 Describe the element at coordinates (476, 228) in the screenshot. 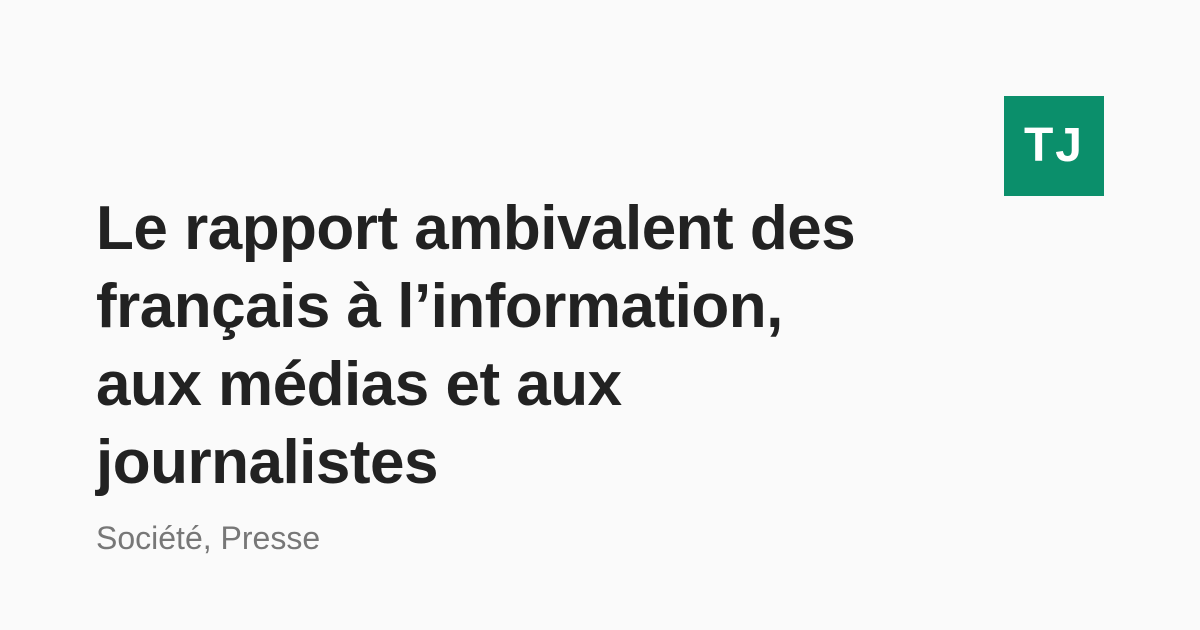

I see `article-title-line: Le rapport ambivalent des` at that location.